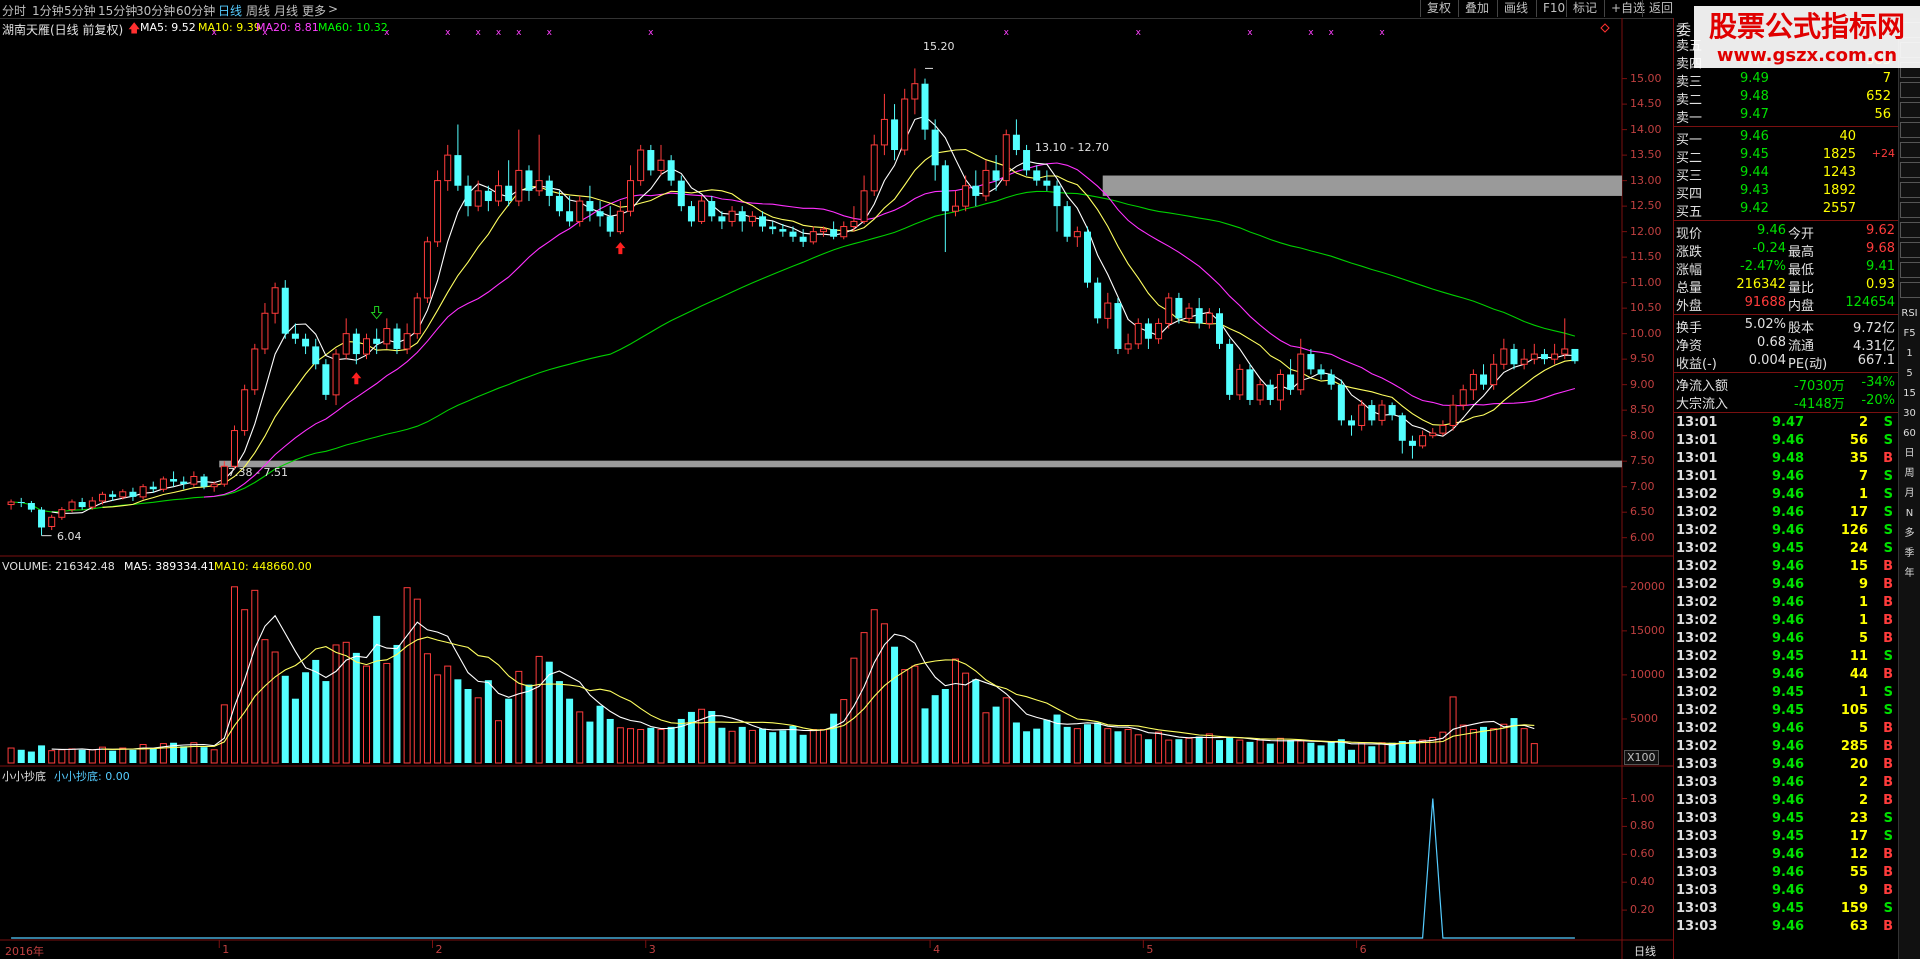  I want to click on tab-7: 周线, so click(258, 10).